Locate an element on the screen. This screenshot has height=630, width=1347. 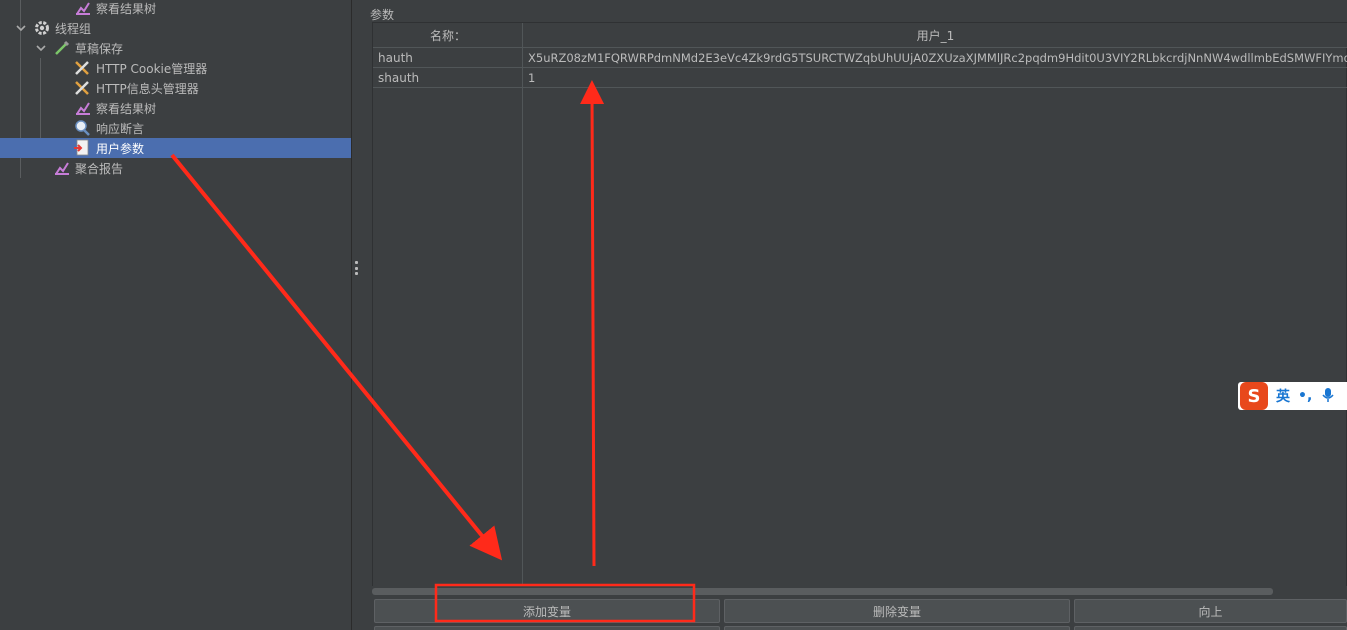
column-header-name: 名称： is located at coordinates (448, 35).